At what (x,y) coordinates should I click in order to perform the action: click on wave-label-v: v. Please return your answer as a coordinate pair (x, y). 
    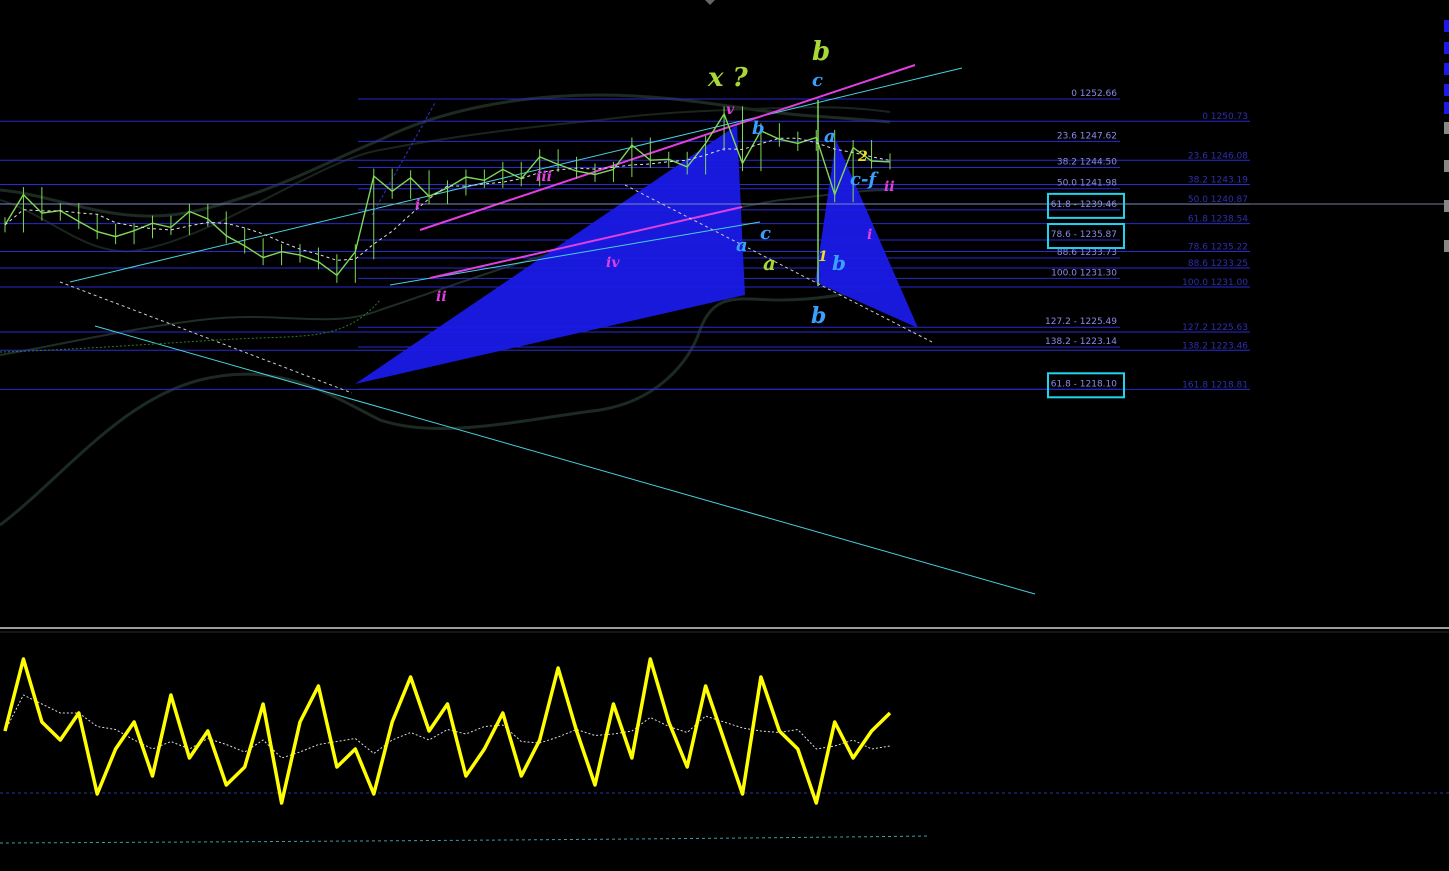
    Looking at the image, I should click on (730, 110).